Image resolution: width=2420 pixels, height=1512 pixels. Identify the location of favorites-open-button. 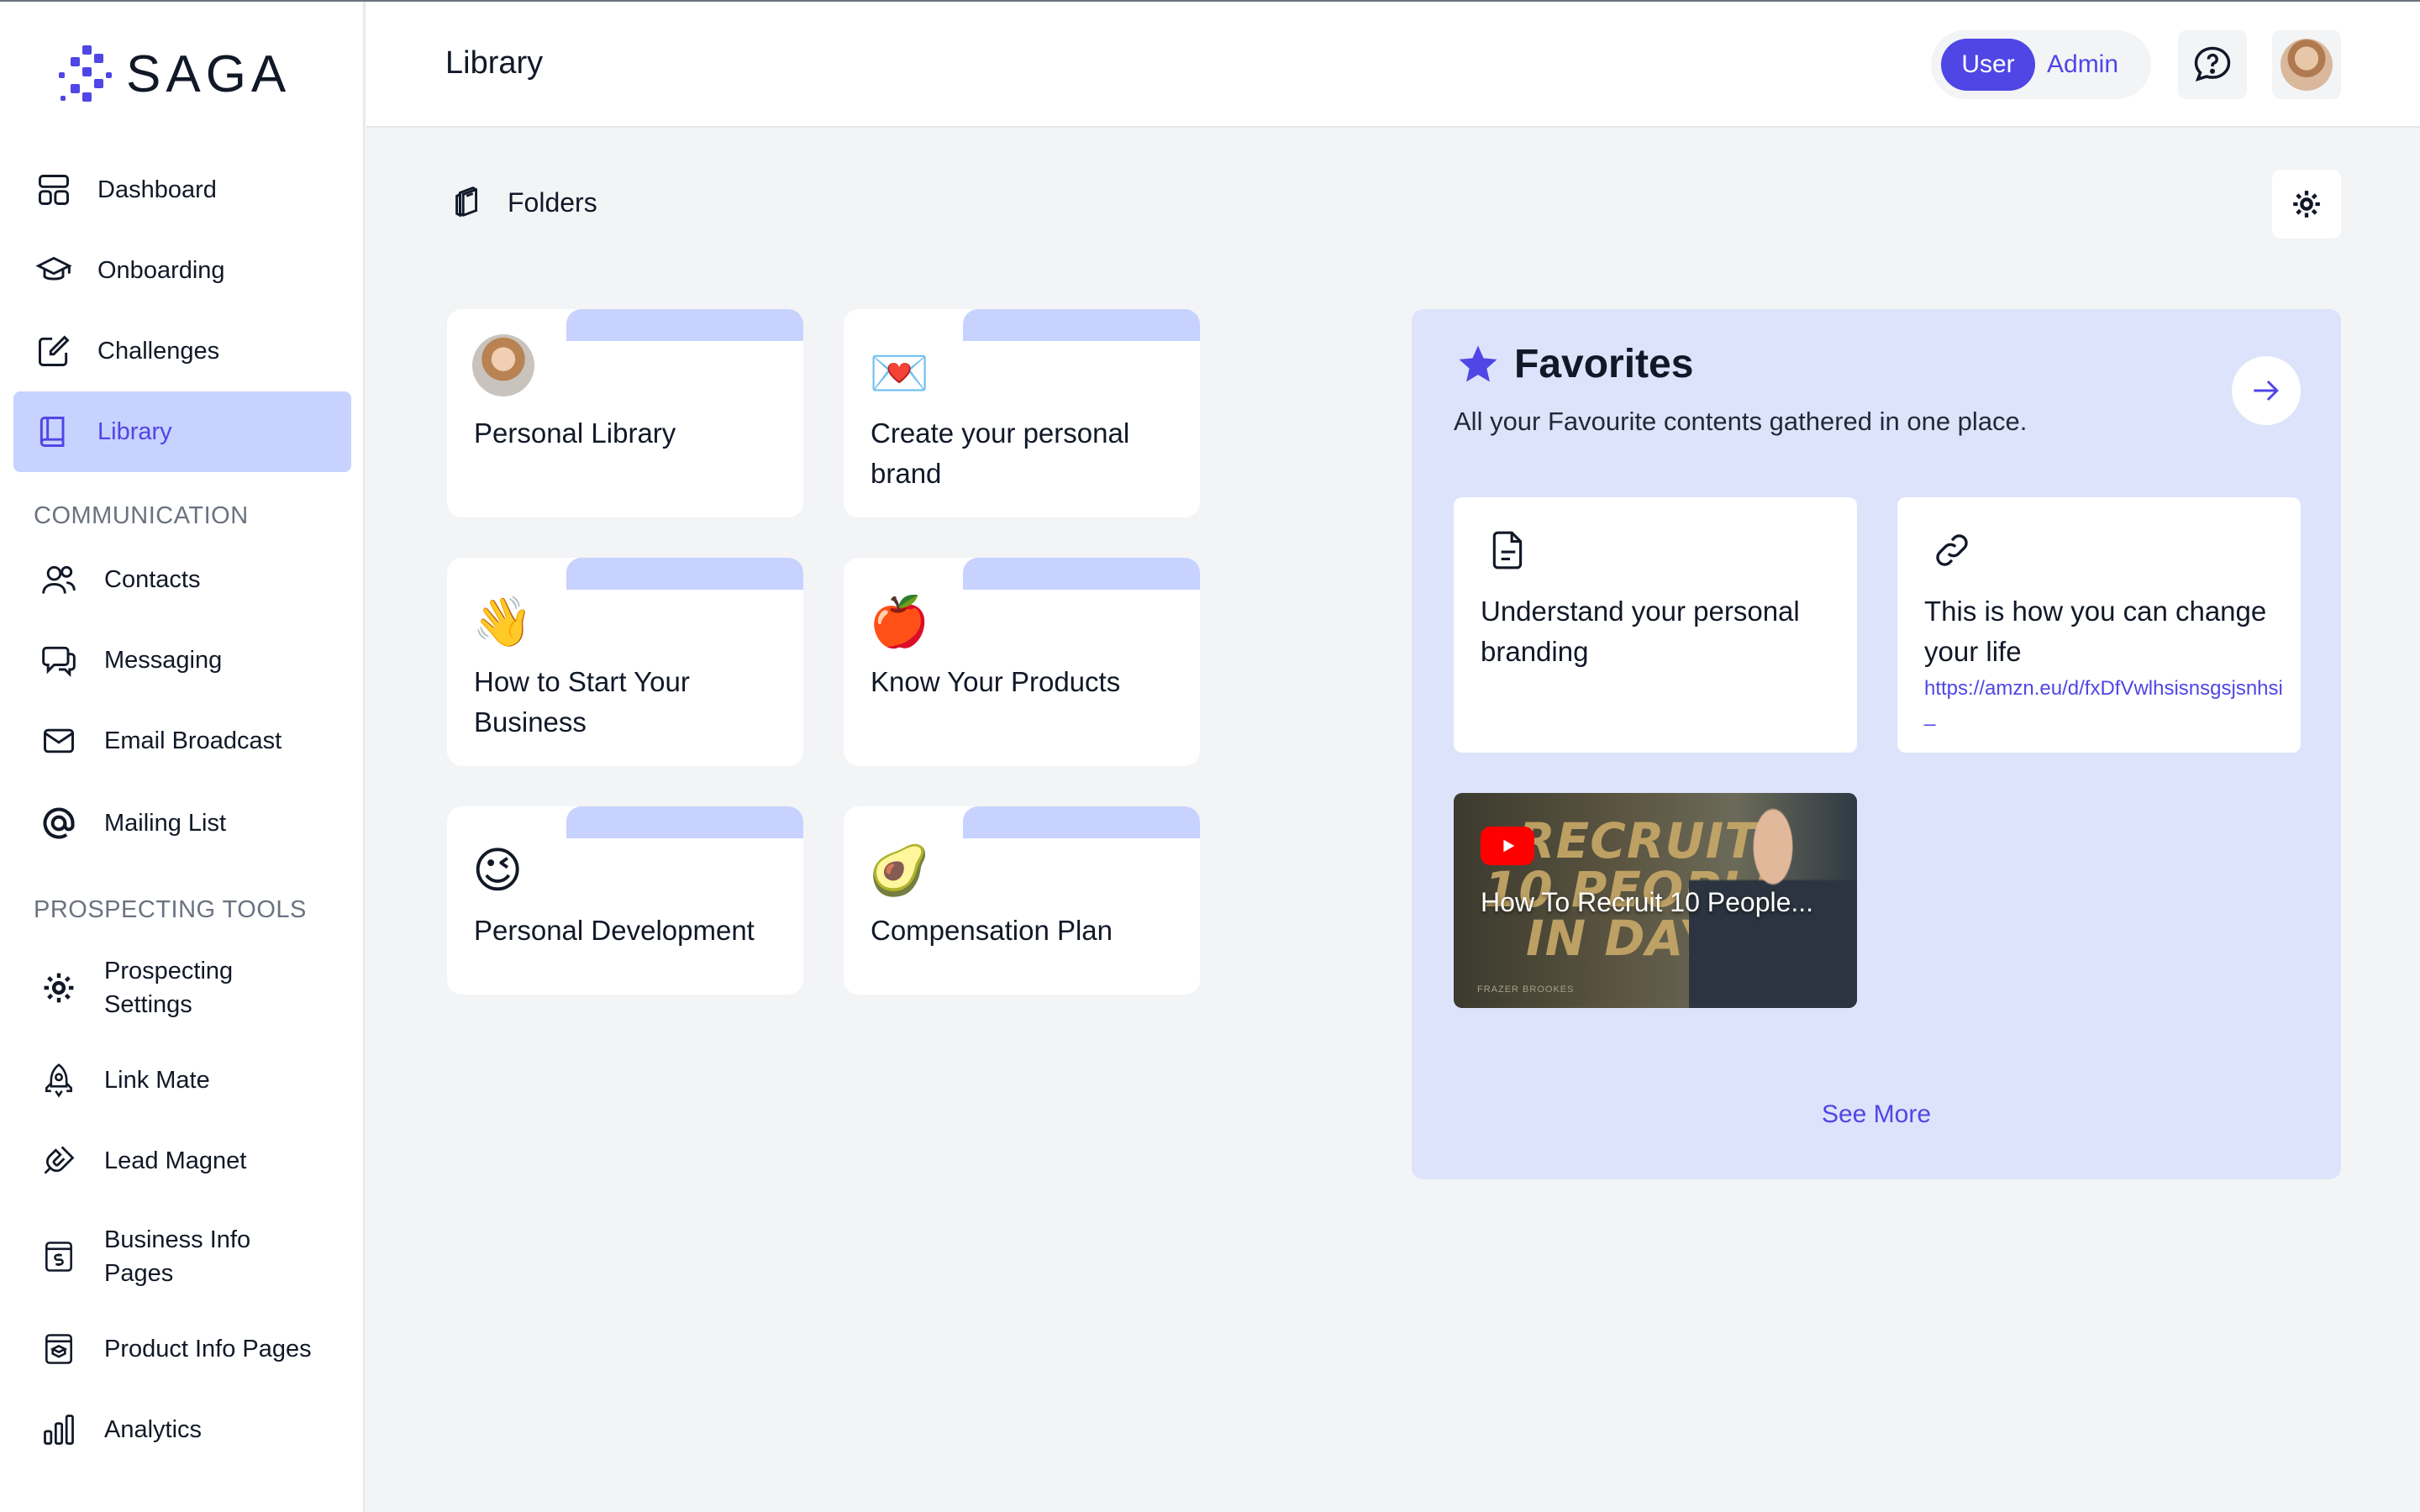
(2267, 390).